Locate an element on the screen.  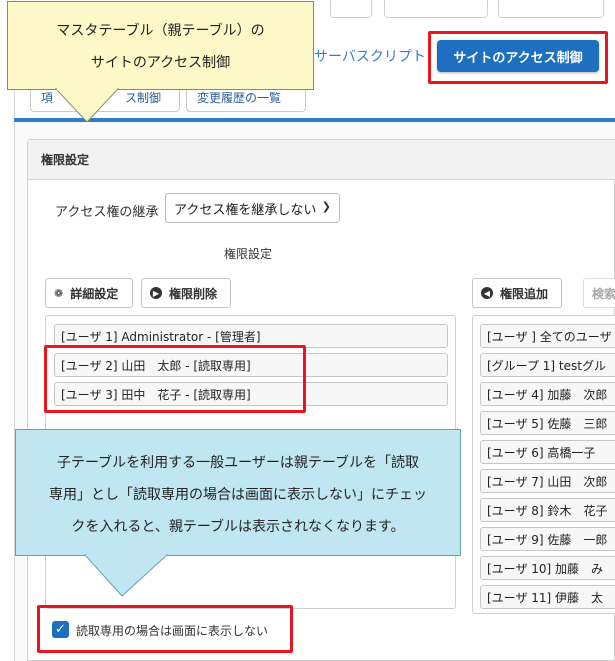
list-item-label: [ユーザ 10] 加藤 み is located at coordinates (545, 568).